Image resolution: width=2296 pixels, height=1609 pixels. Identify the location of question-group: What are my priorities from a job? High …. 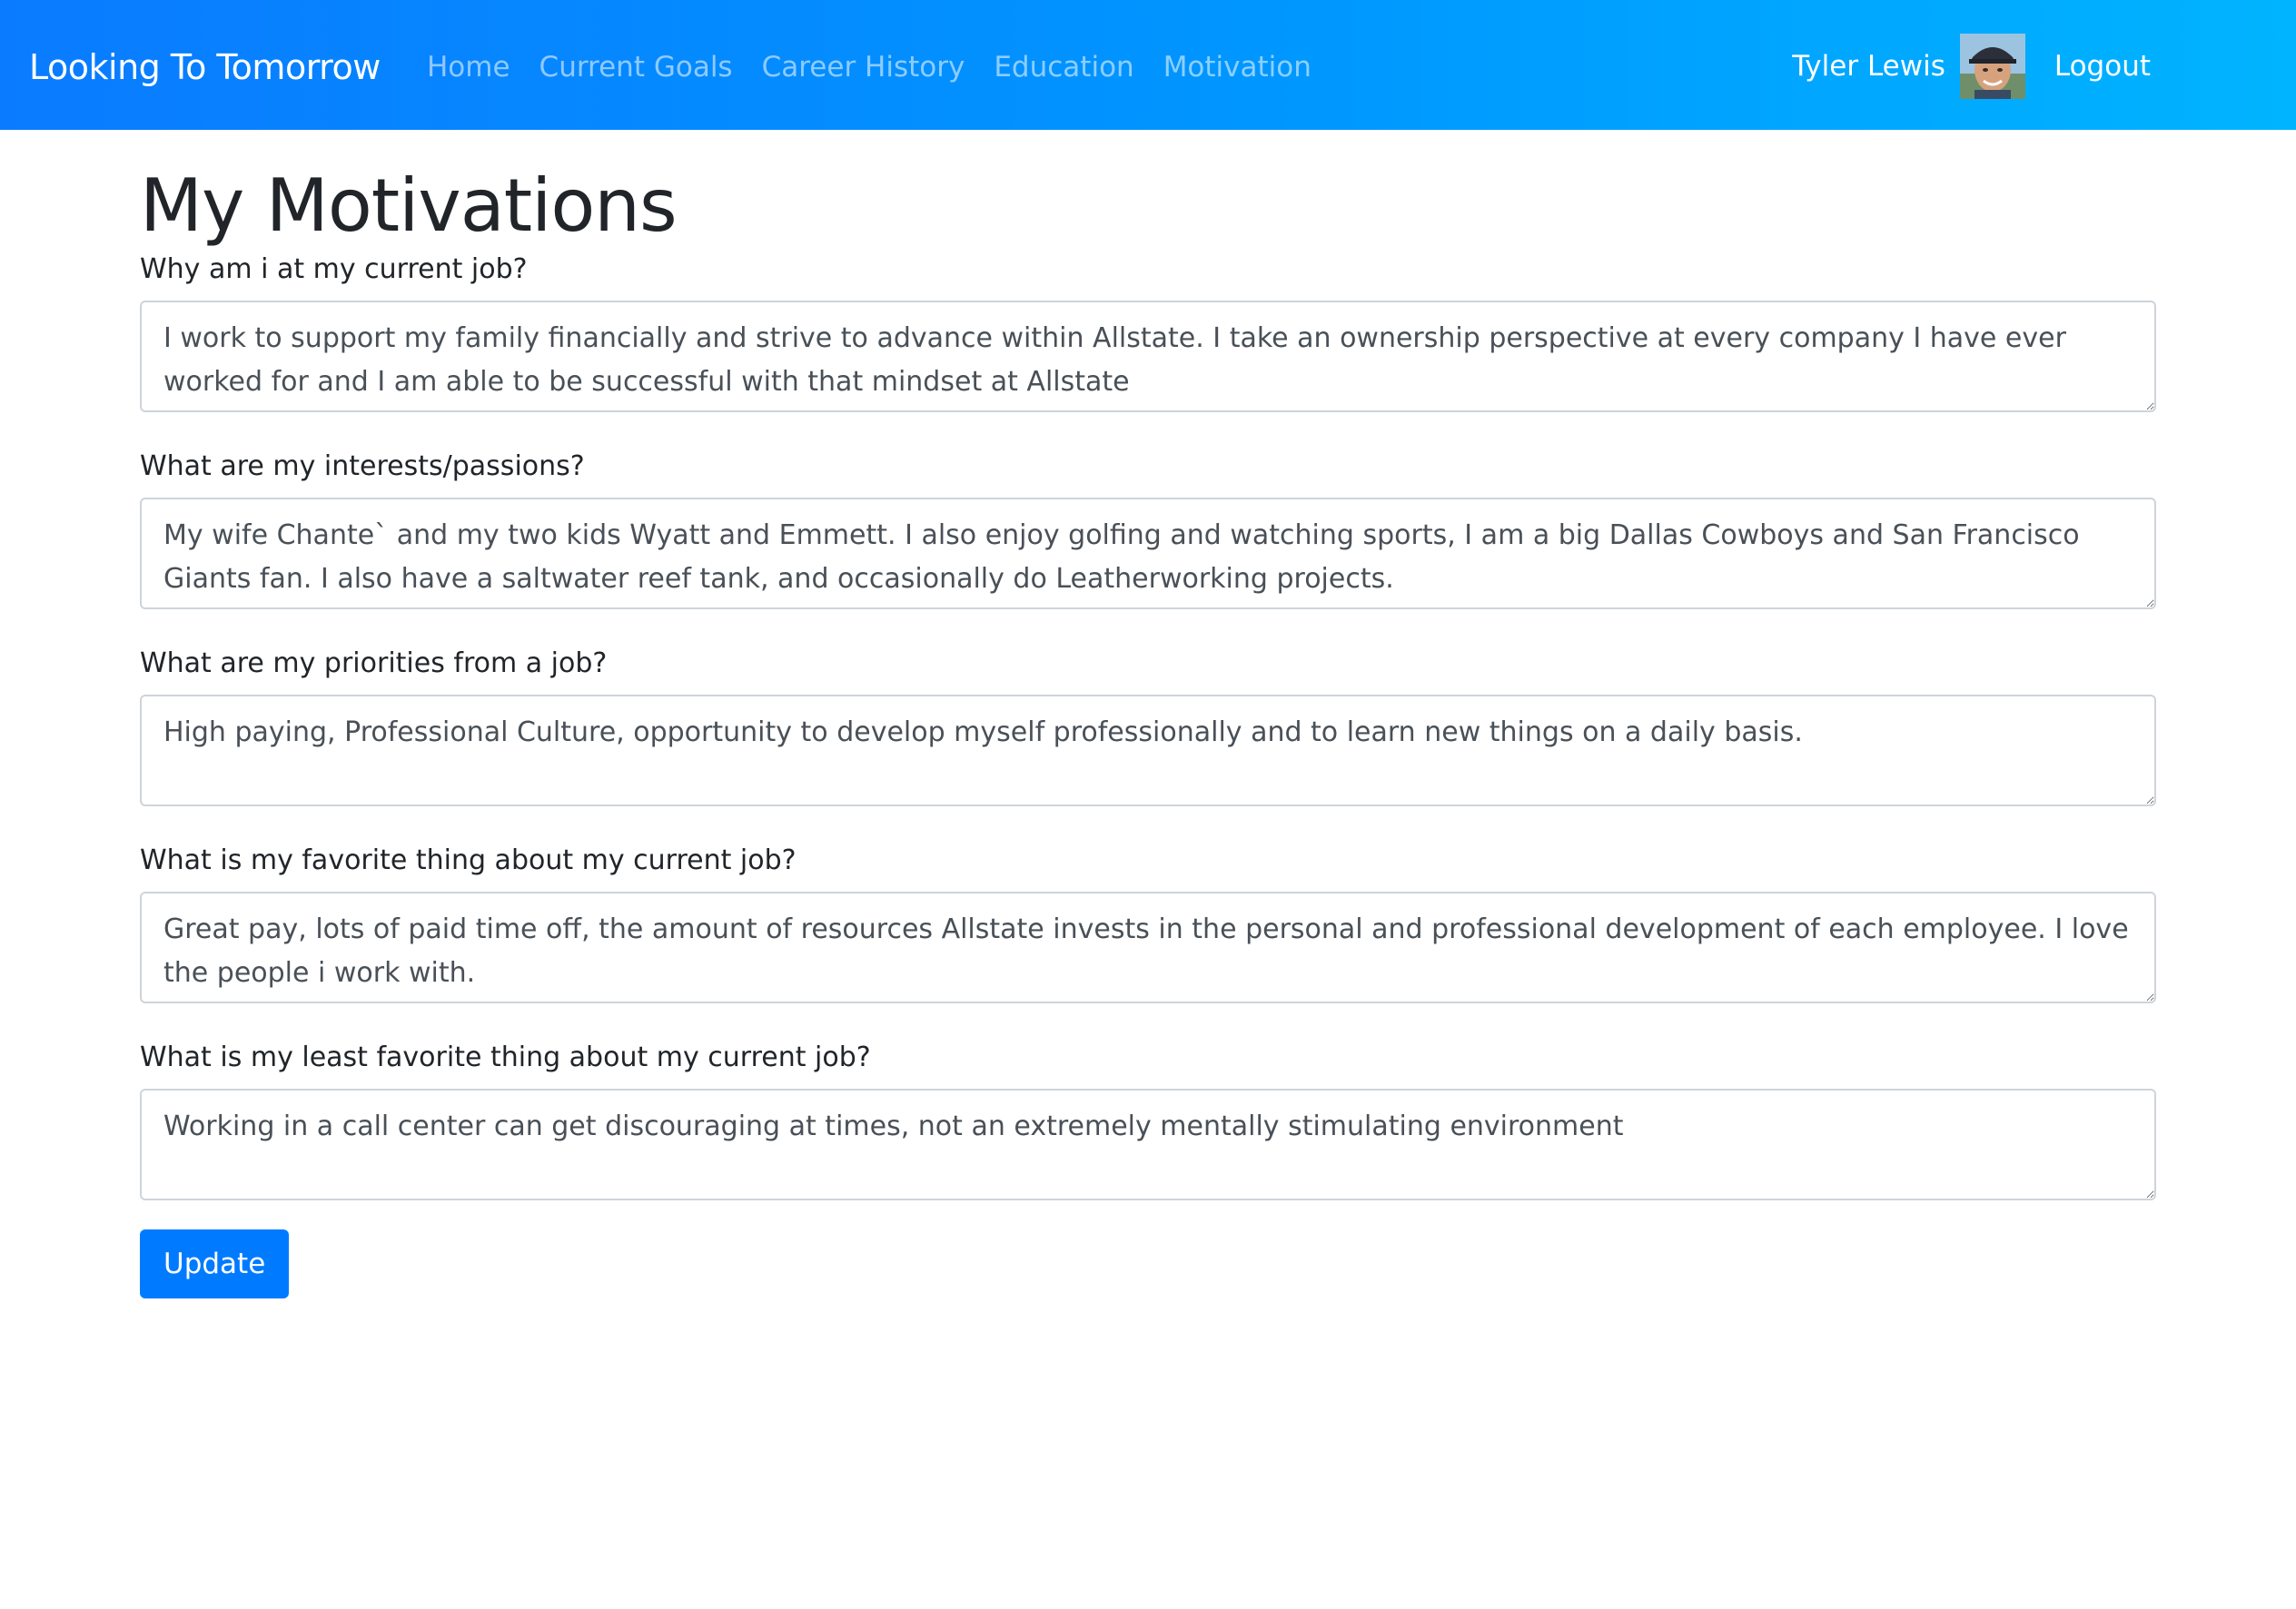
(1148, 725).